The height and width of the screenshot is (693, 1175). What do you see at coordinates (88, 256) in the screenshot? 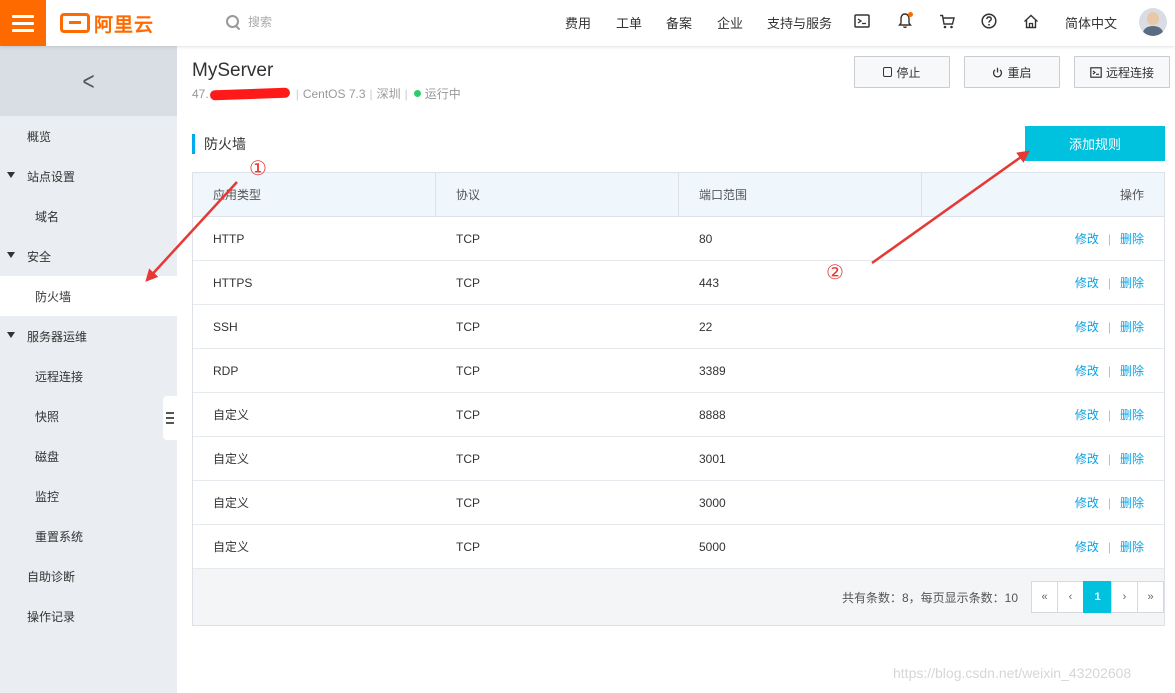
I see `sidebar-item-security: 安全` at bounding box center [88, 256].